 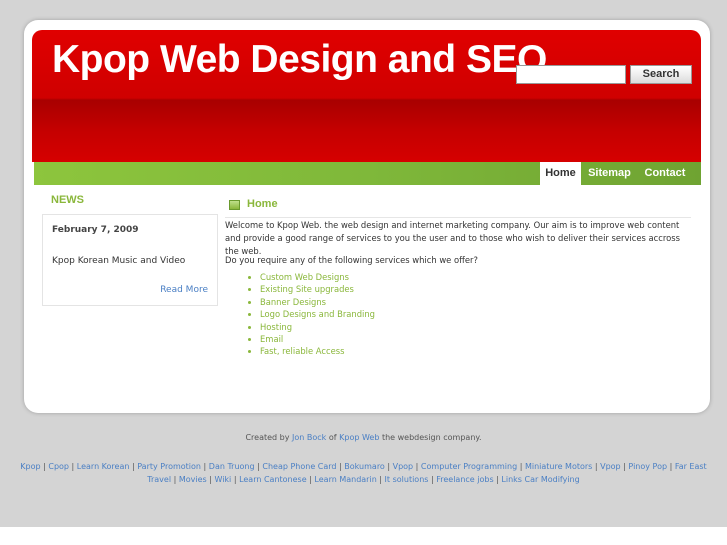 I want to click on credit-suffix: the webdesign company., so click(x=431, y=437).